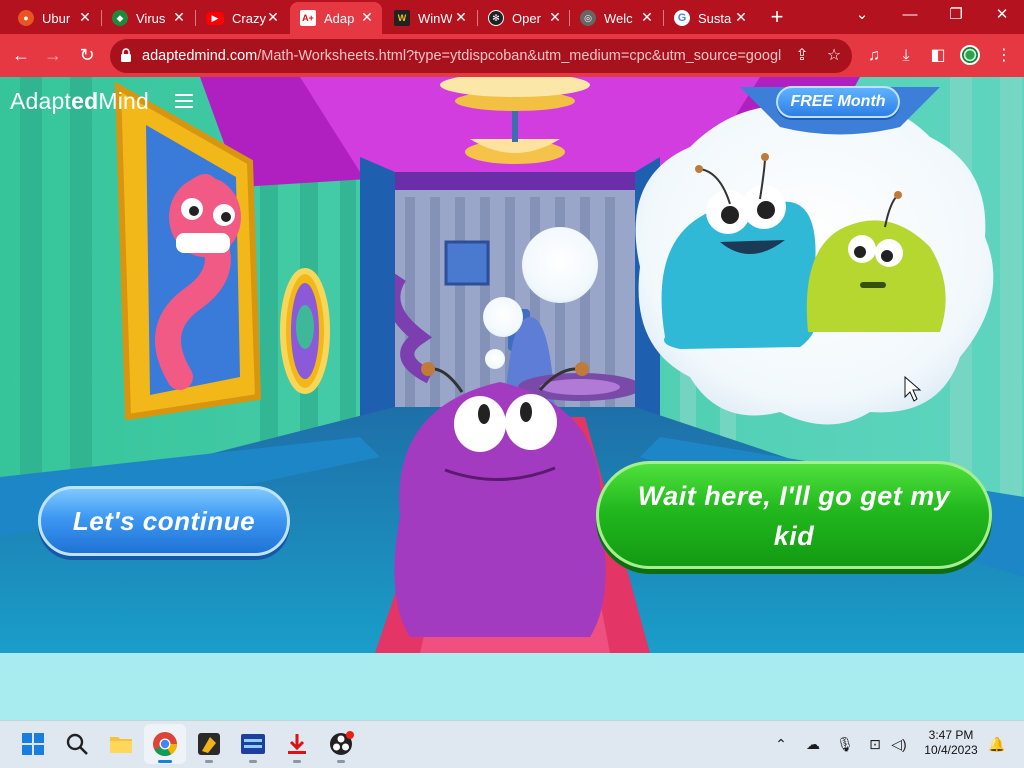  What do you see at coordinates (938, 56) in the screenshot?
I see `side-panel-icon: ◧` at bounding box center [938, 56].